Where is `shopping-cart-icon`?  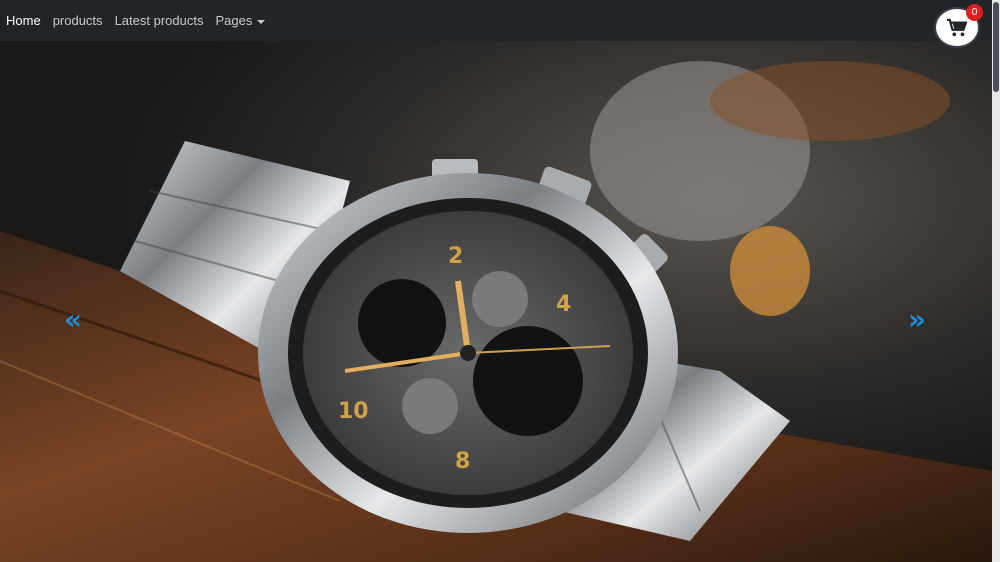
shopping-cart-icon is located at coordinates (957, 27).